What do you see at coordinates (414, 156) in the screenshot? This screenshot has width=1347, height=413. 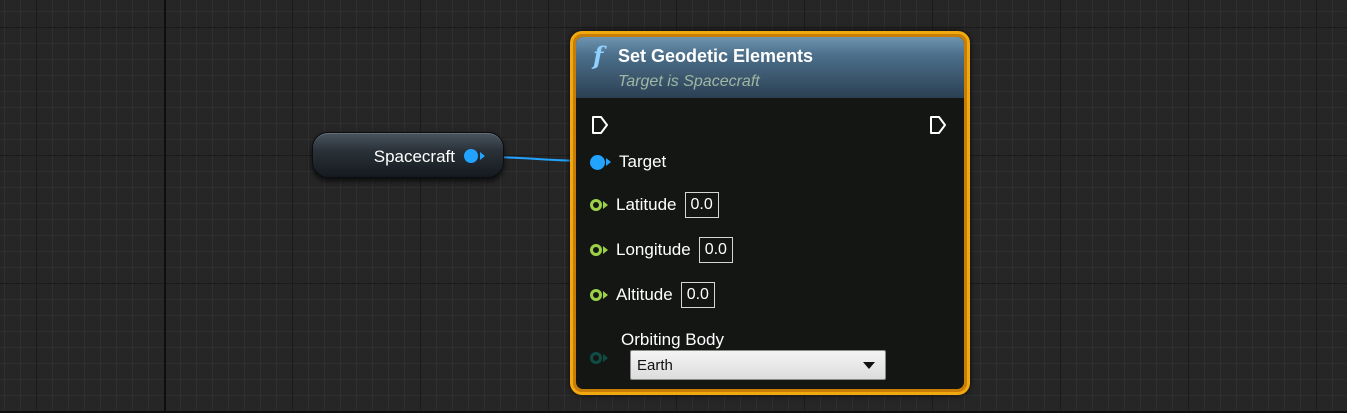 I see `variable-label: Spacecraft` at bounding box center [414, 156].